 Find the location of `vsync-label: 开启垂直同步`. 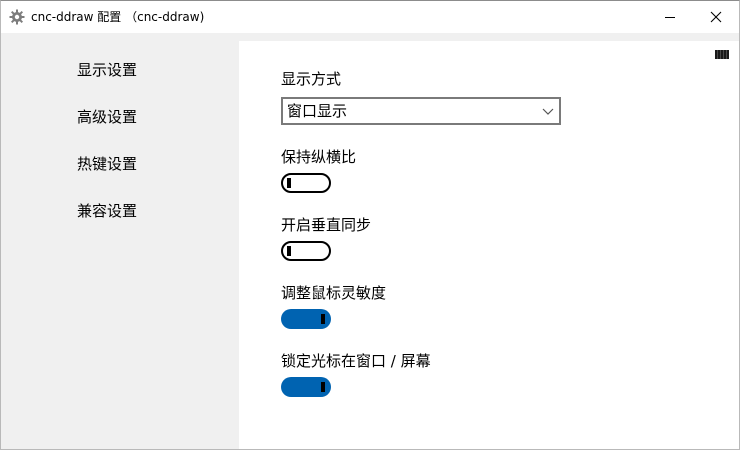

vsync-label: 开启垂直同步 is located at coordinates (326, 225).